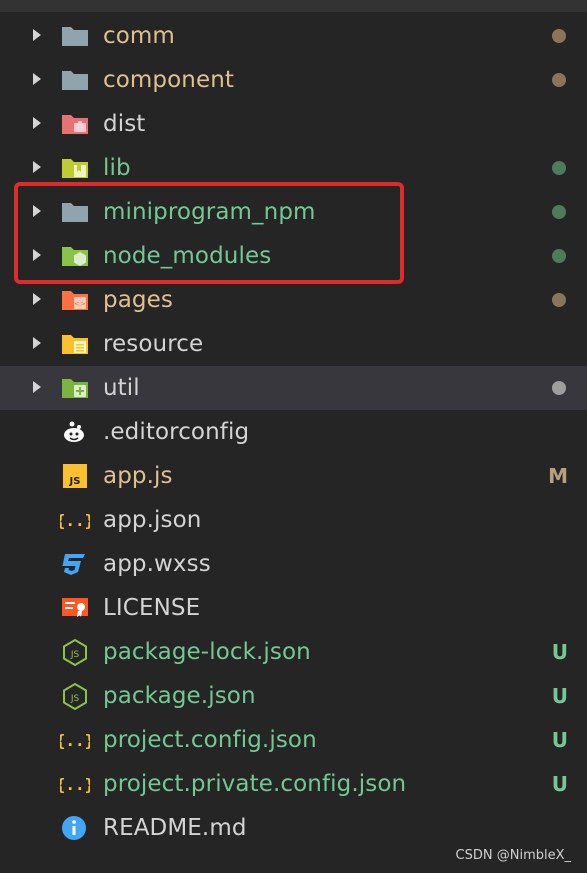 The image size is (587, 873). I want to click on file-label: README.md, so click(175, 828).